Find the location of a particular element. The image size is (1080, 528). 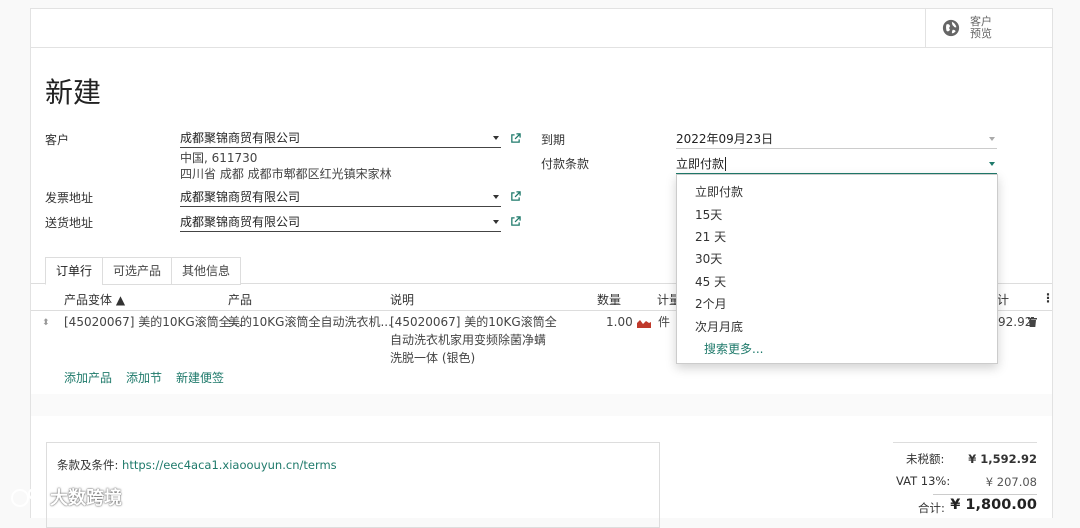

description-line-2: 自动洗衣机家用变频除菌净螨 is located at coordinates (468, 340).